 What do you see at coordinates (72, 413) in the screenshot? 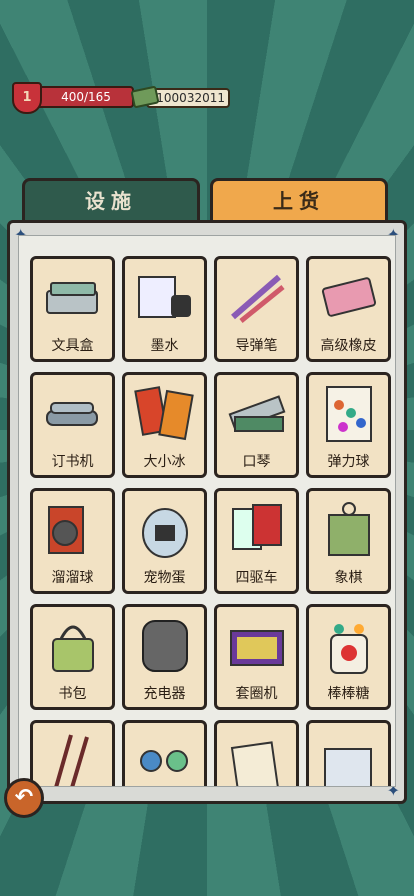
I see `stapler-icon` at bounding box center [72, 413].